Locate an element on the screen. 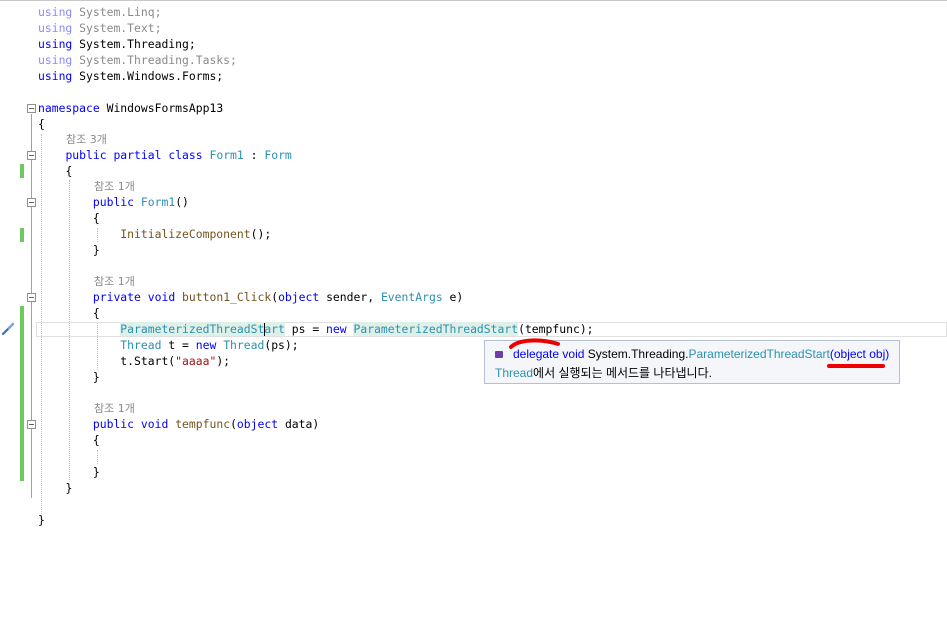  tooltip-desc-text: 에서 실행되는 메서드를 나타냅니다. is located at coordinates (622, 373).